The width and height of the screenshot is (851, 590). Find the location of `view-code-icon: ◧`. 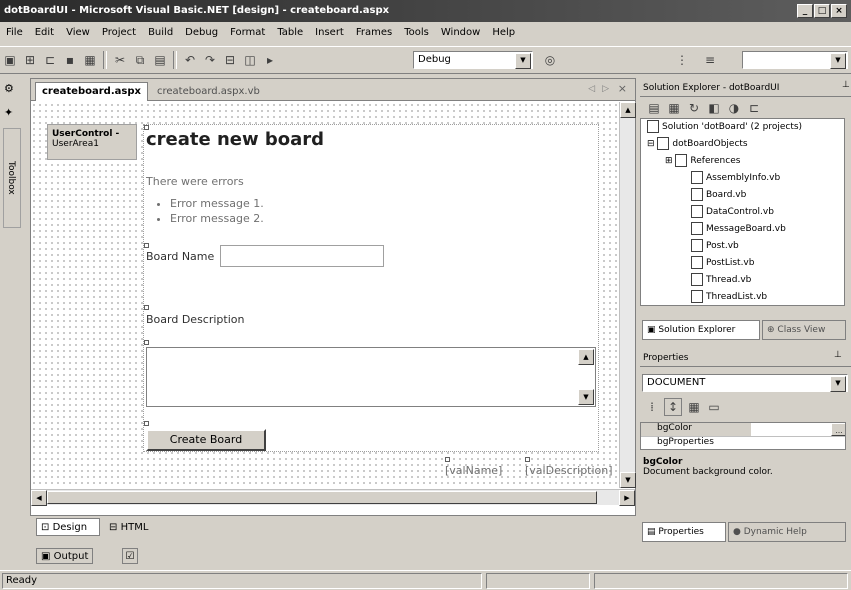

view-code-icon: ◧ is located at coordinates (714, 108).